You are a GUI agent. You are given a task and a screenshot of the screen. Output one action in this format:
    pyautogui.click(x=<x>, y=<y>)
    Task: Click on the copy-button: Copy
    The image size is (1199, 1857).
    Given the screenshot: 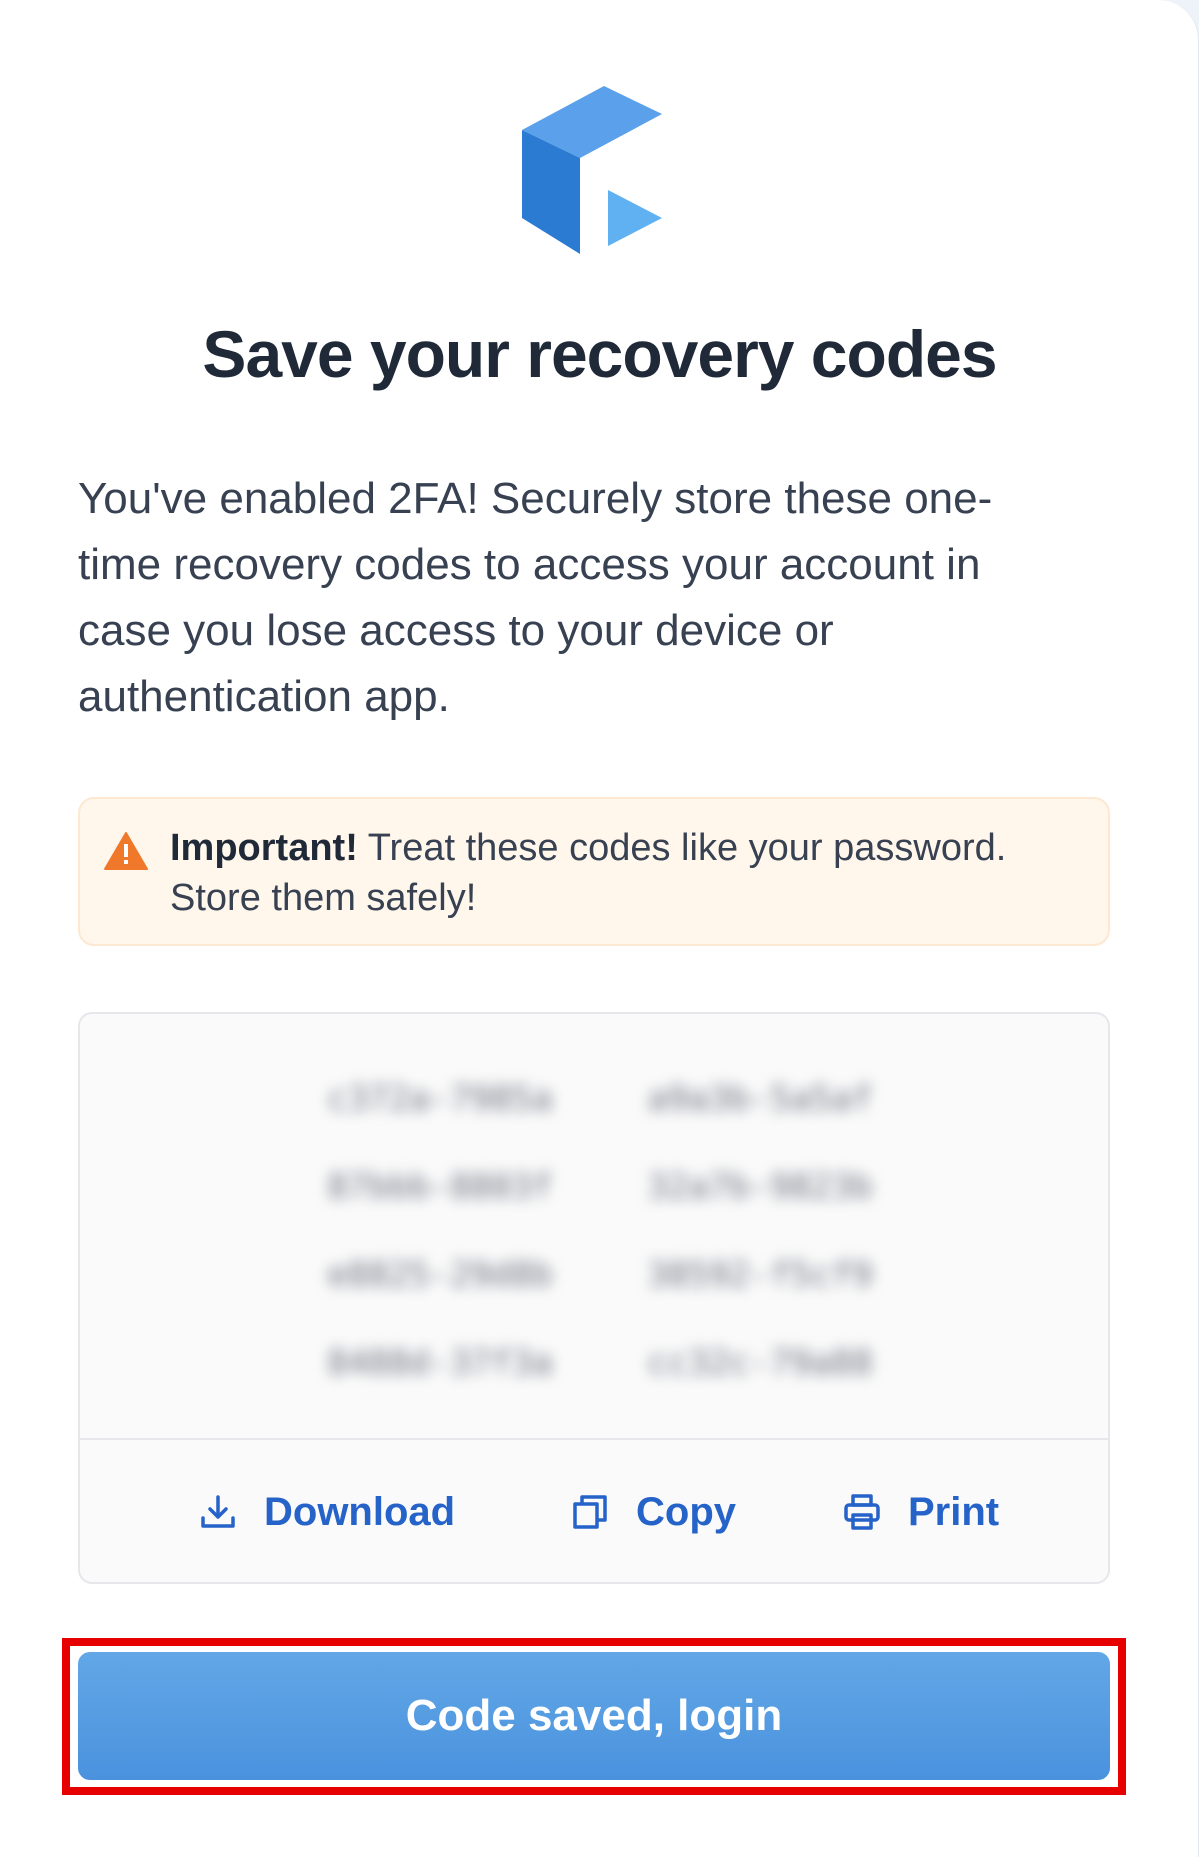 What is the action you would take?
    pyautogui.click(x=653, y=1512)
    